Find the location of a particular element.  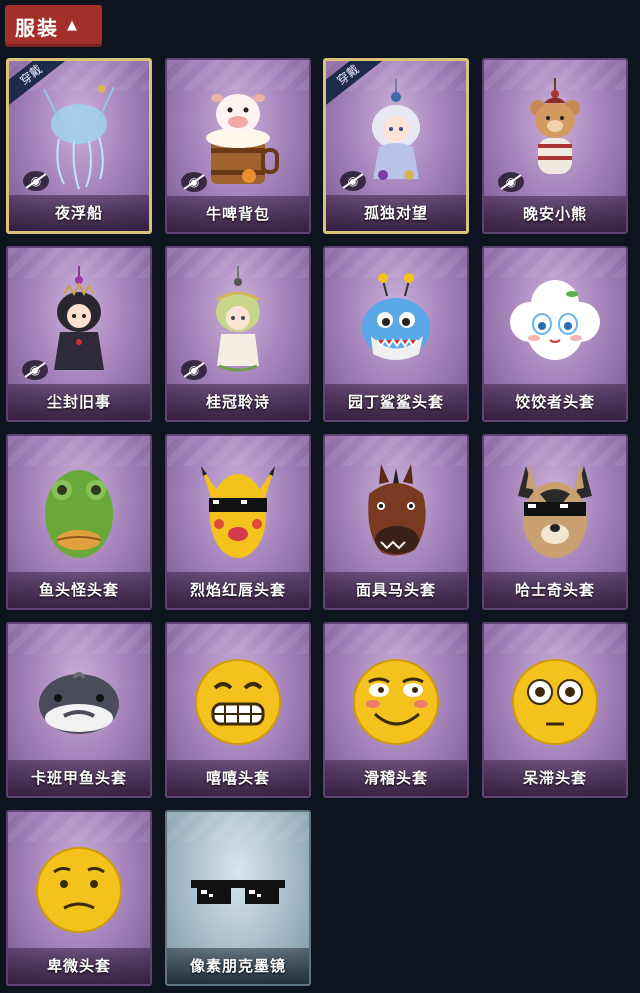

stare-emoji-icon is located at coordinates (555, 698).